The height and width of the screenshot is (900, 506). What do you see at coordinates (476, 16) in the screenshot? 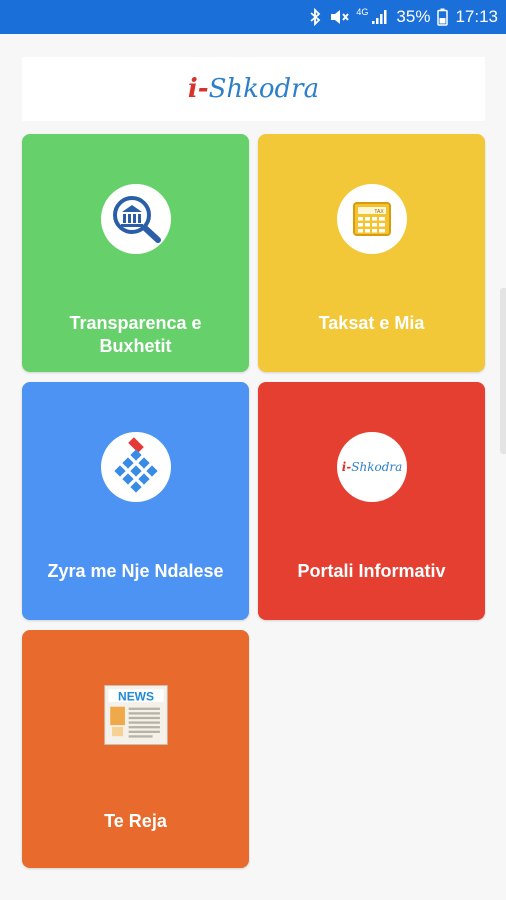
I see `clock-time: 17:13` at bounding box center [476, 16].